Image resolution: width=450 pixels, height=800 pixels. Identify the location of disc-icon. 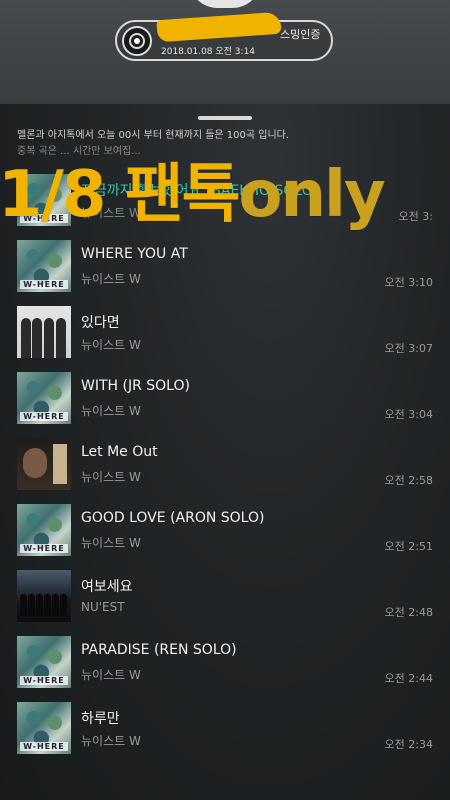
(137, 41).